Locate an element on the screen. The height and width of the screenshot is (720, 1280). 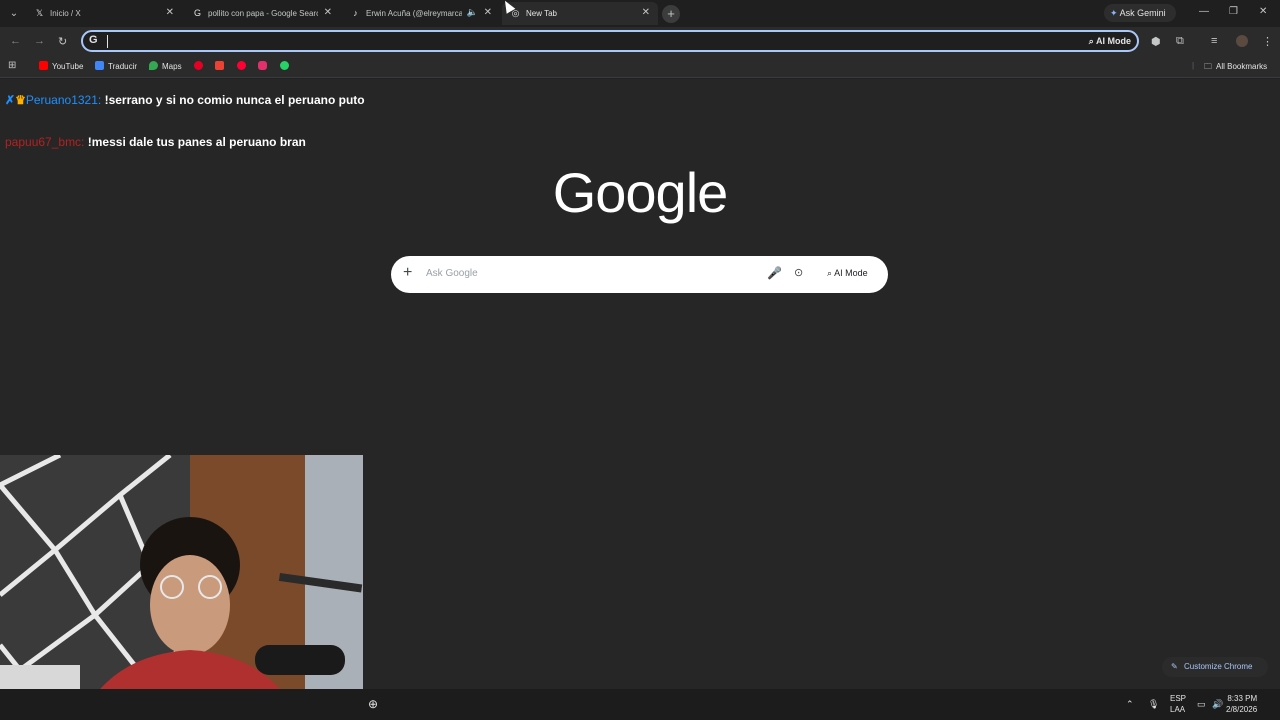
lang-line1: ESP is located at coordinates (1178, 698).